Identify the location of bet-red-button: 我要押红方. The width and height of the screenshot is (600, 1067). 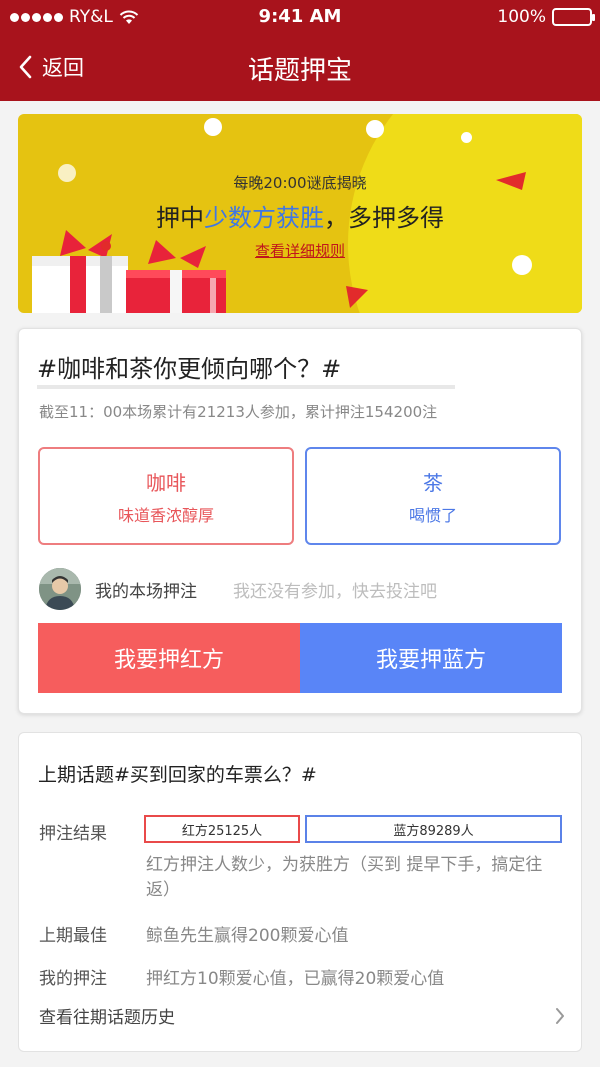
(169, 658).